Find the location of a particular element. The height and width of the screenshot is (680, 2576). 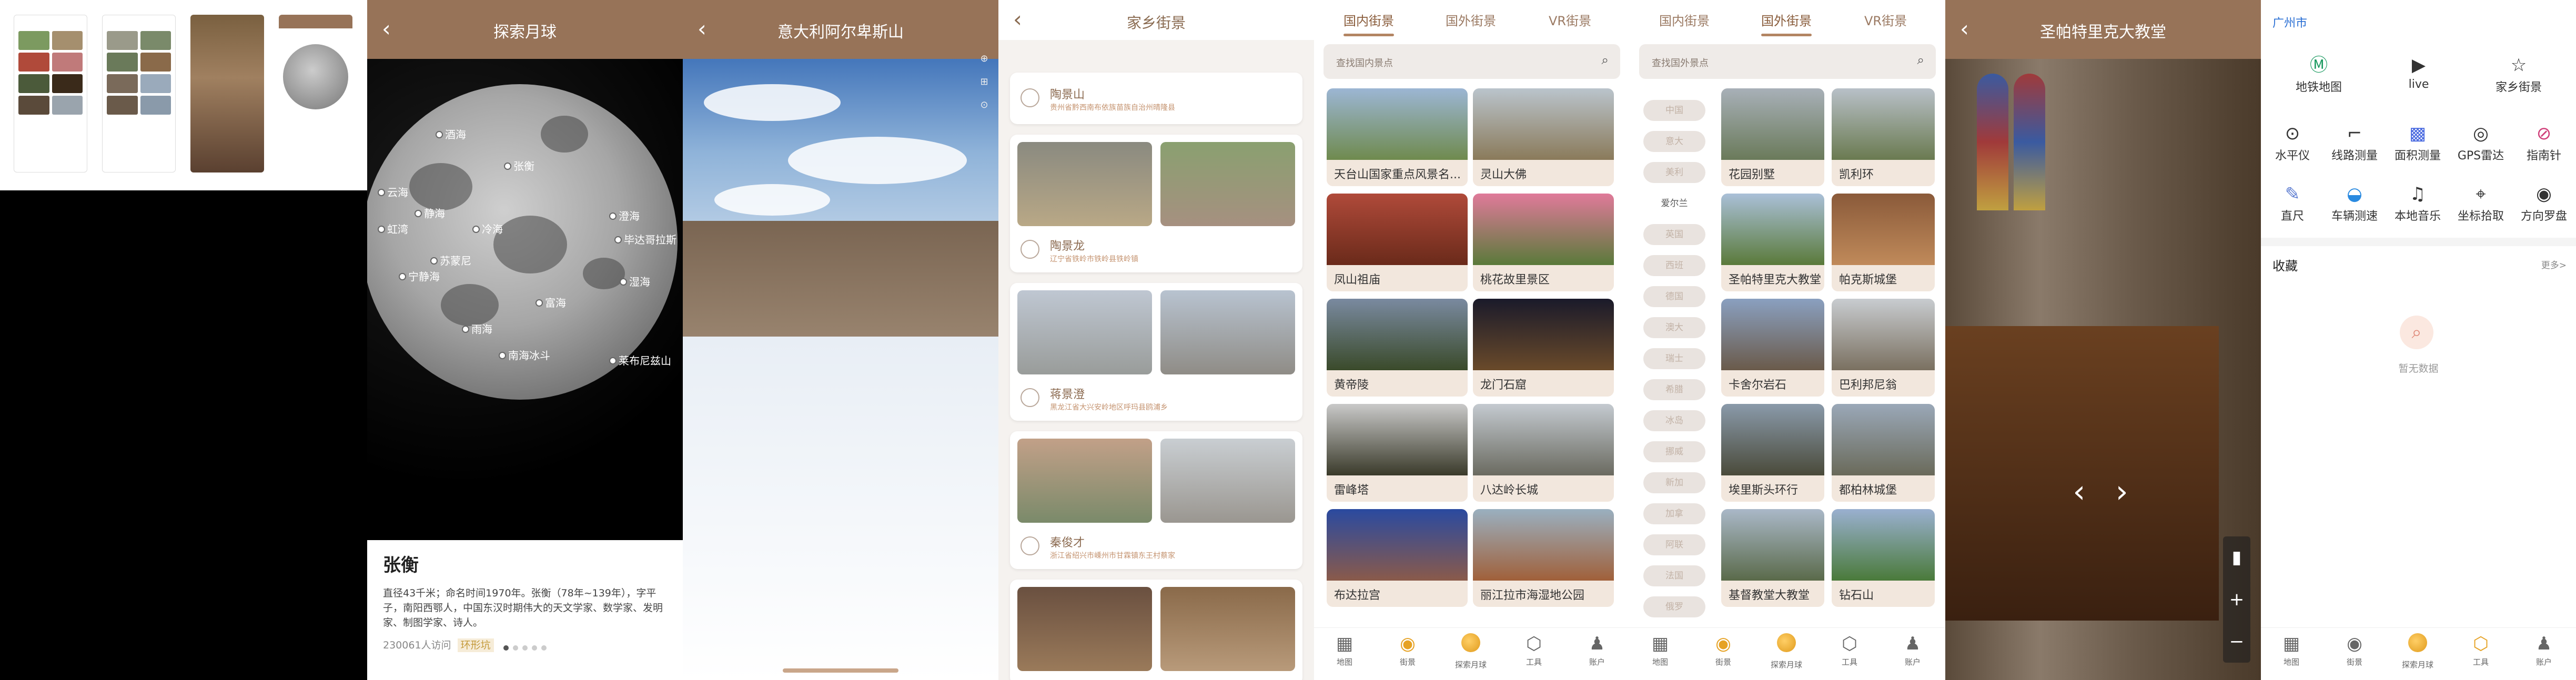

thumbnail-cathedral is located at coordinates (227, 93).